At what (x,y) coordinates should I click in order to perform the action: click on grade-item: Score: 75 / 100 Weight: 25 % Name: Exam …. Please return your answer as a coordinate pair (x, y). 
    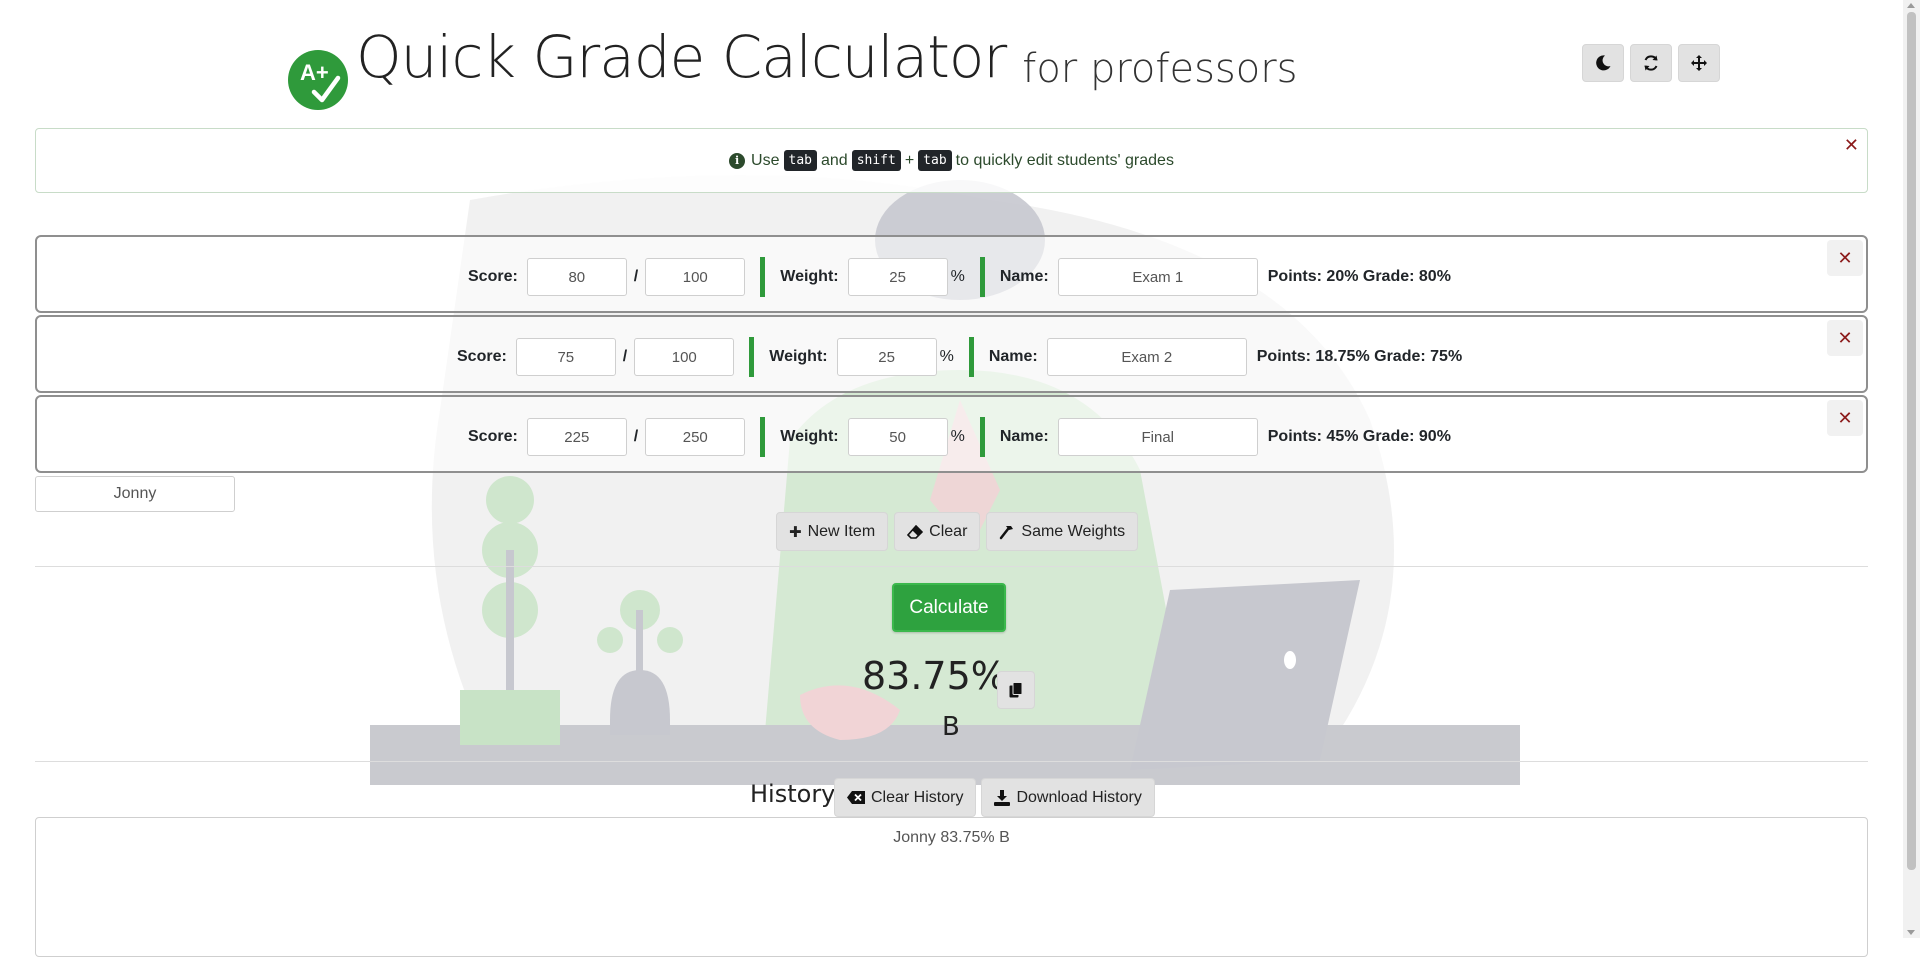
    Looking at the image, I should click on (951, 354).